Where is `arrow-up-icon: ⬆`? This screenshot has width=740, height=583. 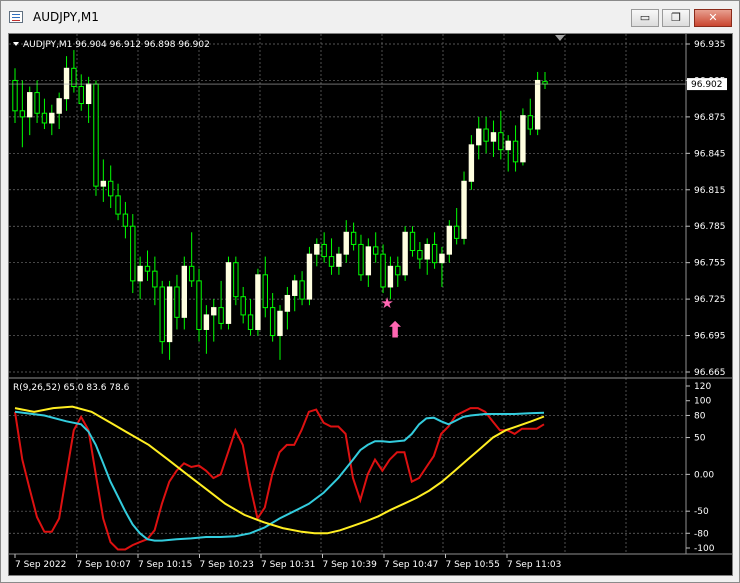 arrow-up-icon: ⬆ is located at coordinates (395, 330).